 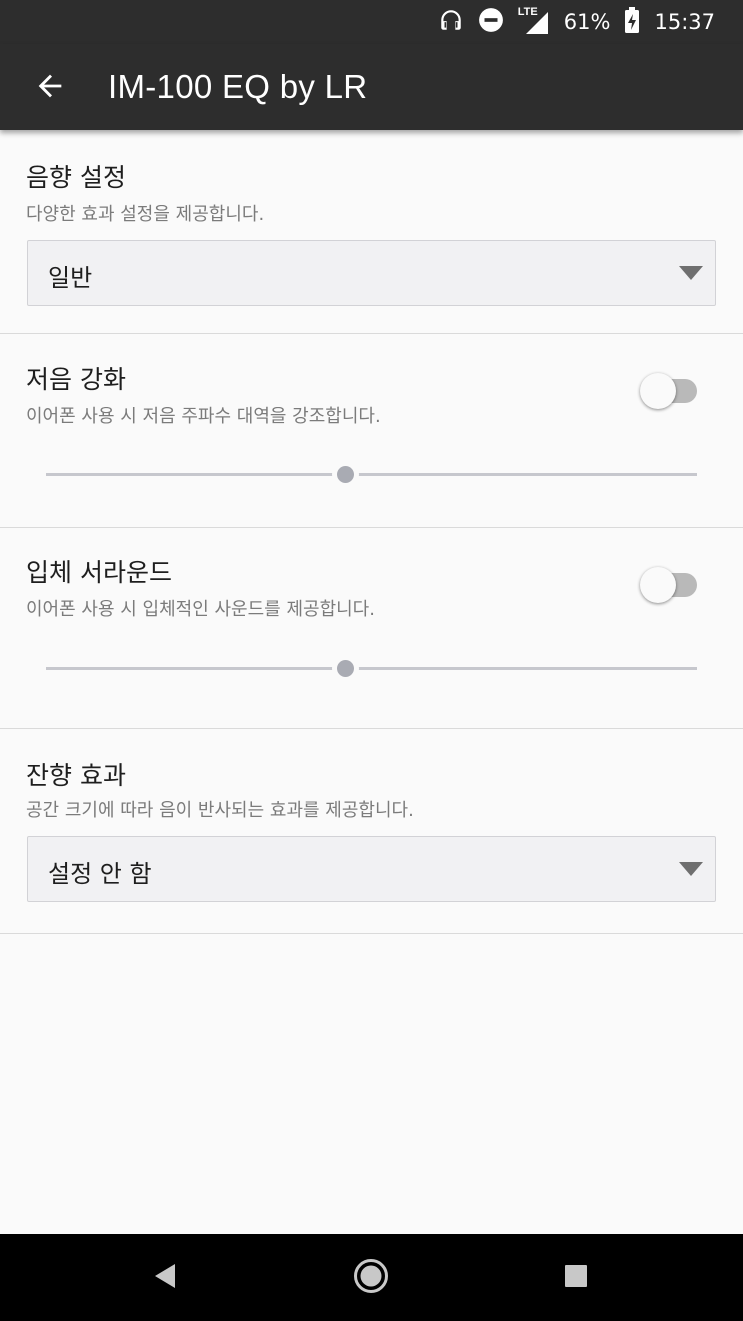 What do you see at coordinates (587, 22) in the screenshot?
I see `battery-percent: 61%` at bounding box center [587, 22].